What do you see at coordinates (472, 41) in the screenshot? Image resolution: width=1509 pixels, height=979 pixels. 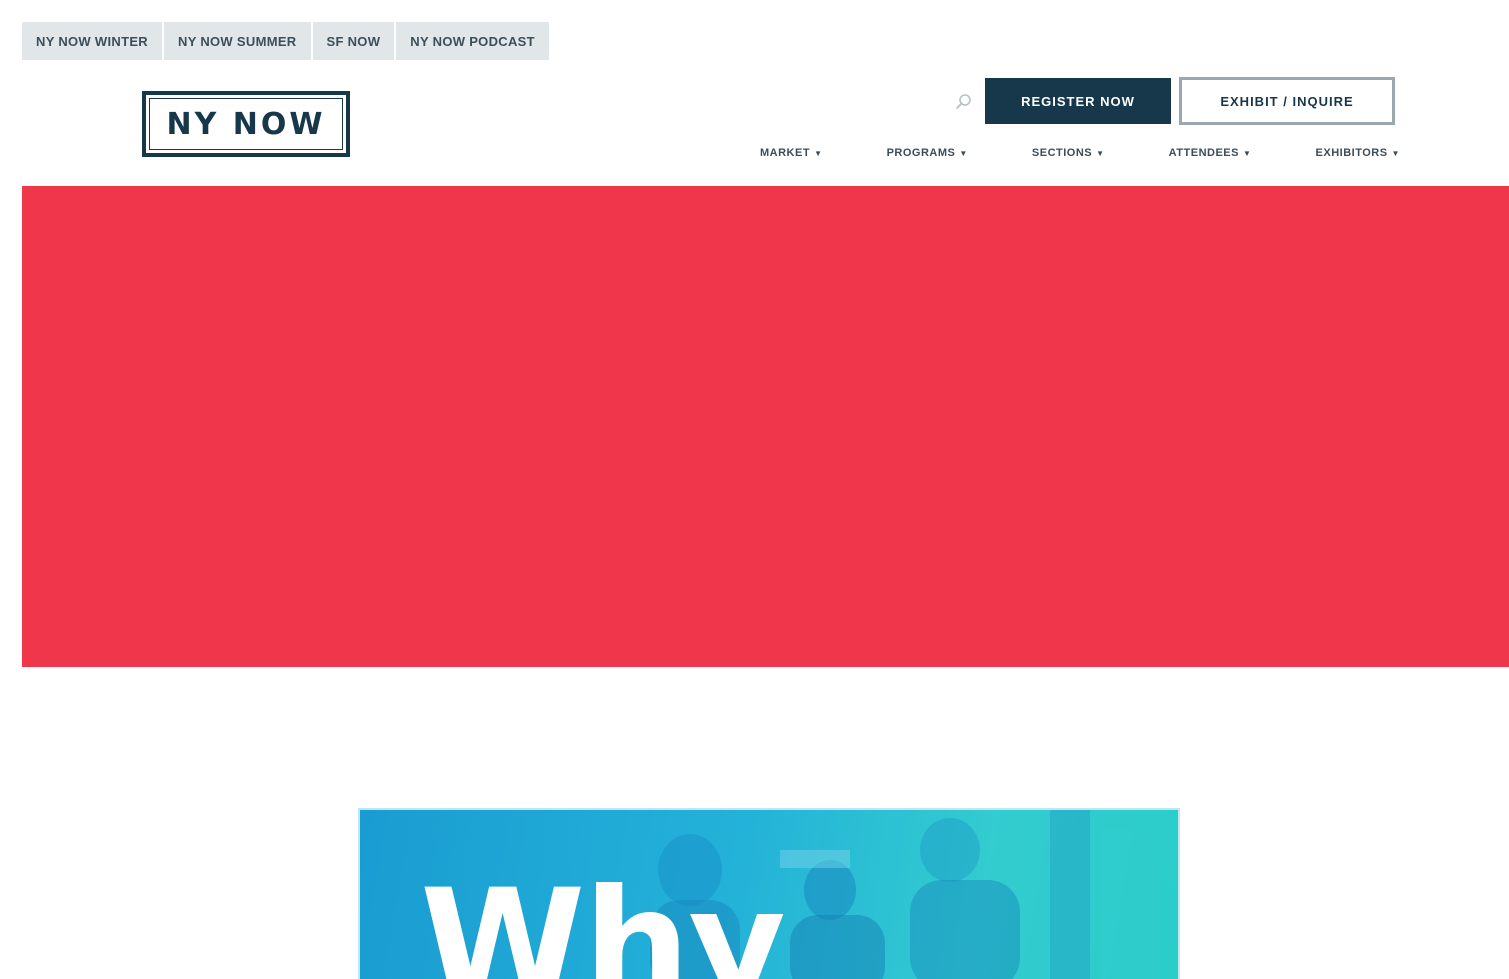 I see `site-tab-ny-now-podcast: NY NOW PODCAST` at bounding box center [472, 41].